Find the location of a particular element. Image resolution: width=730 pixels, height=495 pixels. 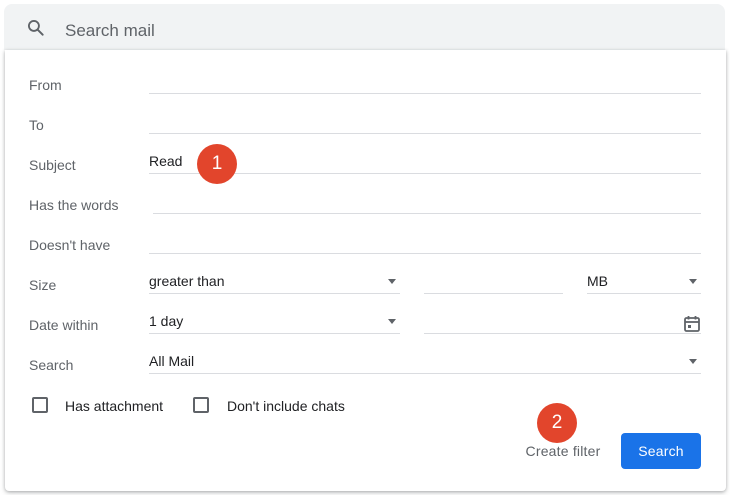

has-words-label: Has the words is located at coordinates (74, 205).